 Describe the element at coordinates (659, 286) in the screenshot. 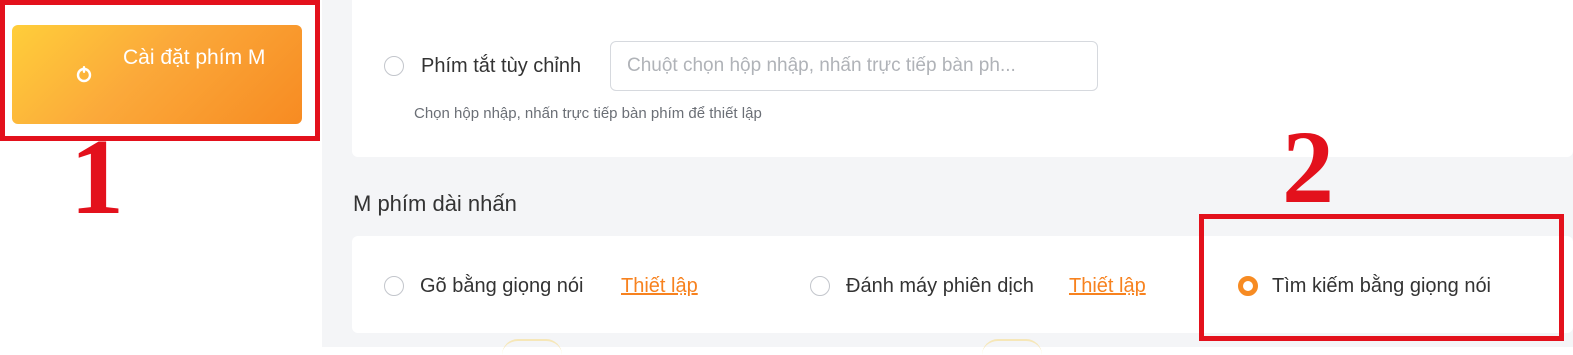

I see `voice-typing-settings-link: Thiết lập` at that location.